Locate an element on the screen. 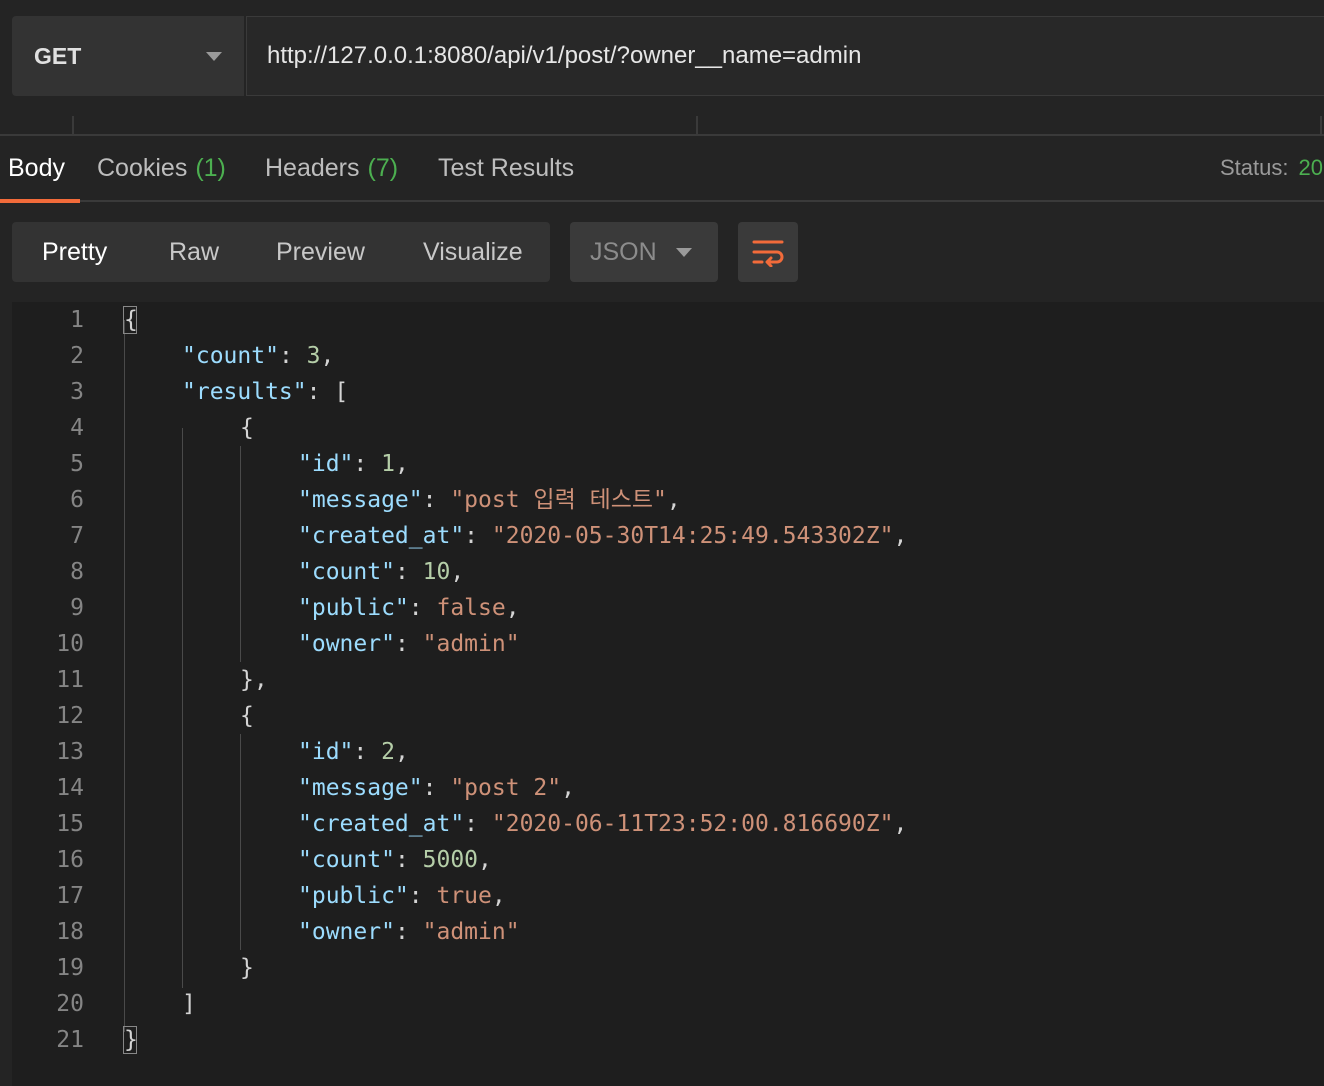 Image resolution: width=1324 pixels, height=1086 pixels. line-number: 5 is located at coordinates (77, 464).